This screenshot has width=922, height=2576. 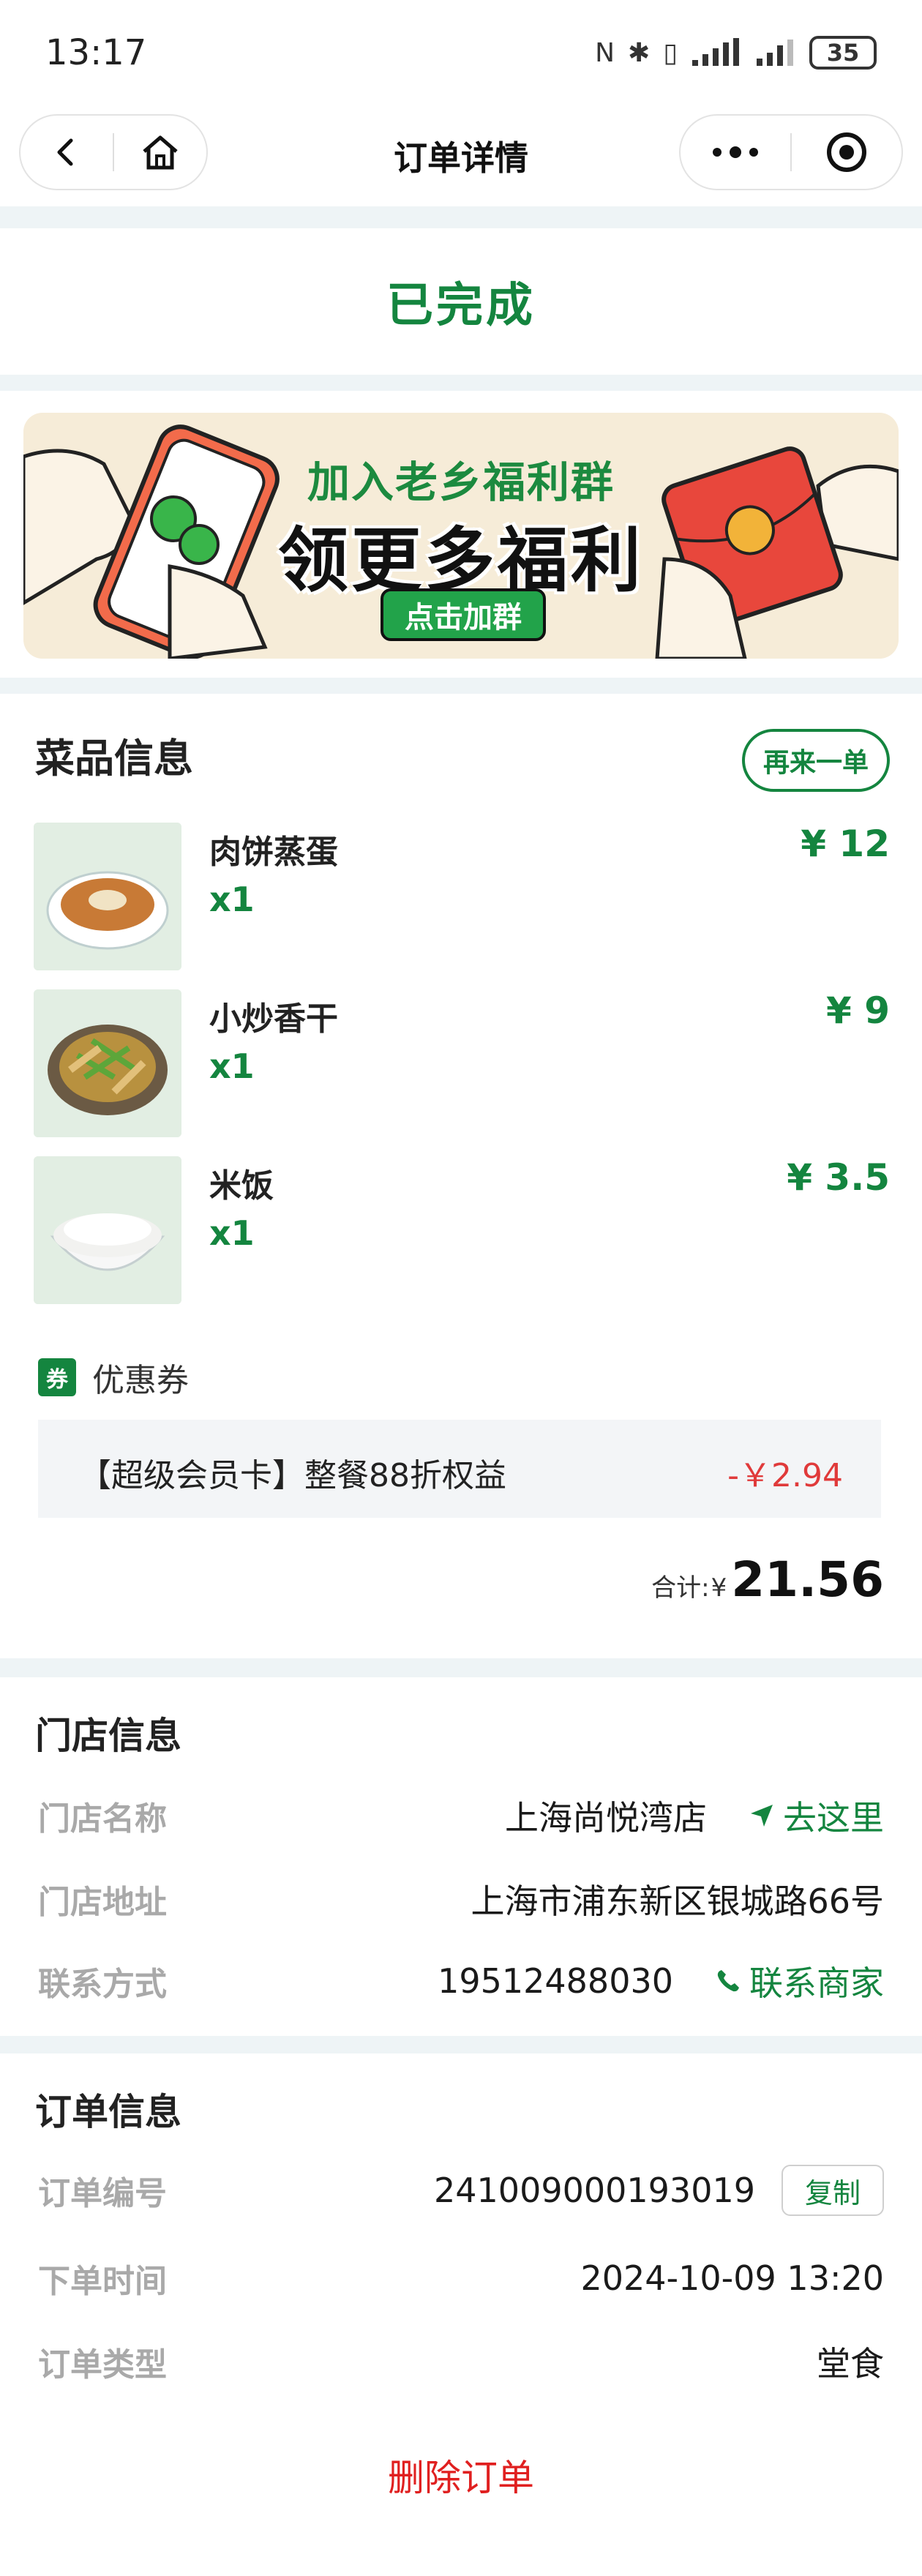 What do you see at coordinates (715, 52) in the screenshot?
I see `signal-icon` at bounding box center [715, 52].